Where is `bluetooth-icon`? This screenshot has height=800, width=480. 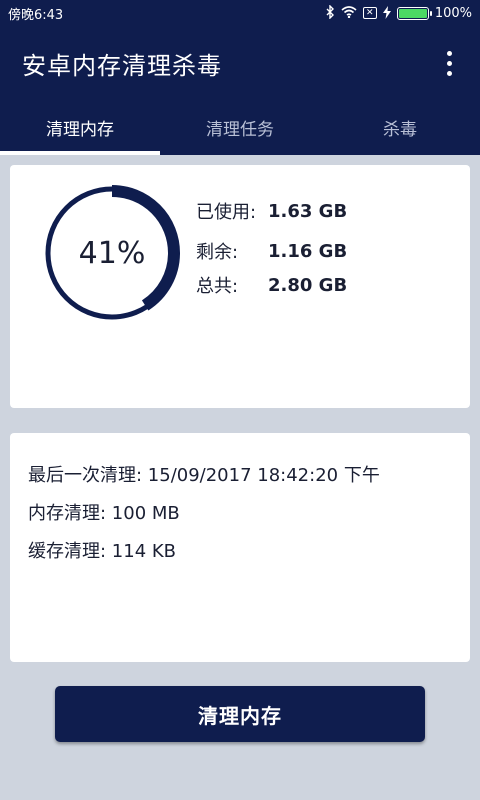 bluetooth-icon is located at coordinates (330, 12).